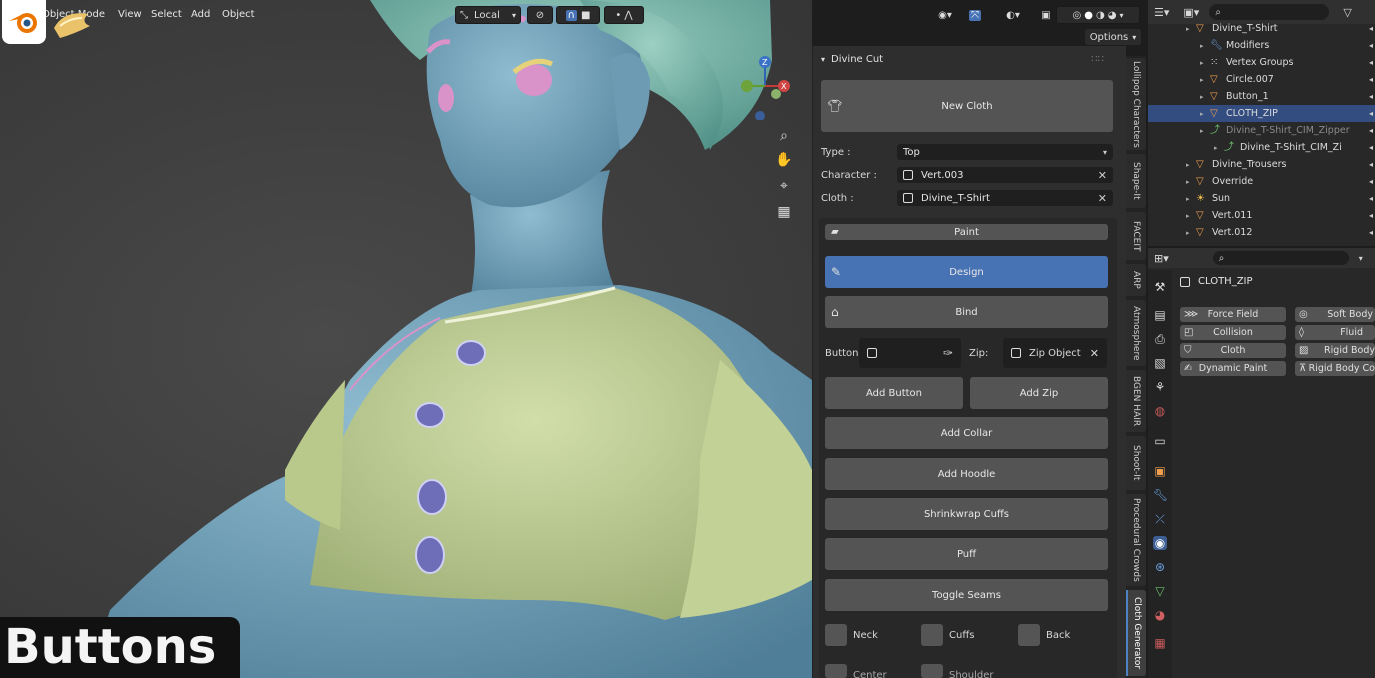  Describe the element at coordinates (1261, 113) in the screenshot. I see `outliner-row: ▸ ▽ CLOTH_ZIP ◂` at that location.